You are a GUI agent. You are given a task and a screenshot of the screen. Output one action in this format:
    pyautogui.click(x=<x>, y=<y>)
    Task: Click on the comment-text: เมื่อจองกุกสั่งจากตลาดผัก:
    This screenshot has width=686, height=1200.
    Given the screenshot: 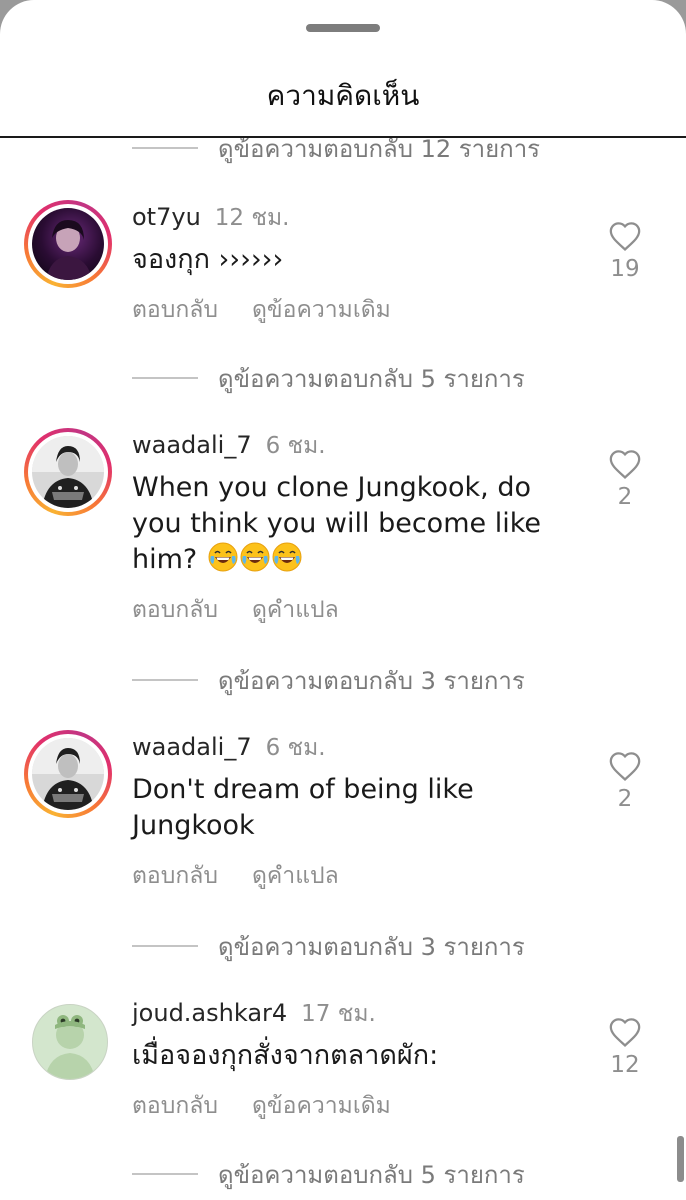 What is the action you would take?
    pyautogui.click(x=285, y=1055)
    